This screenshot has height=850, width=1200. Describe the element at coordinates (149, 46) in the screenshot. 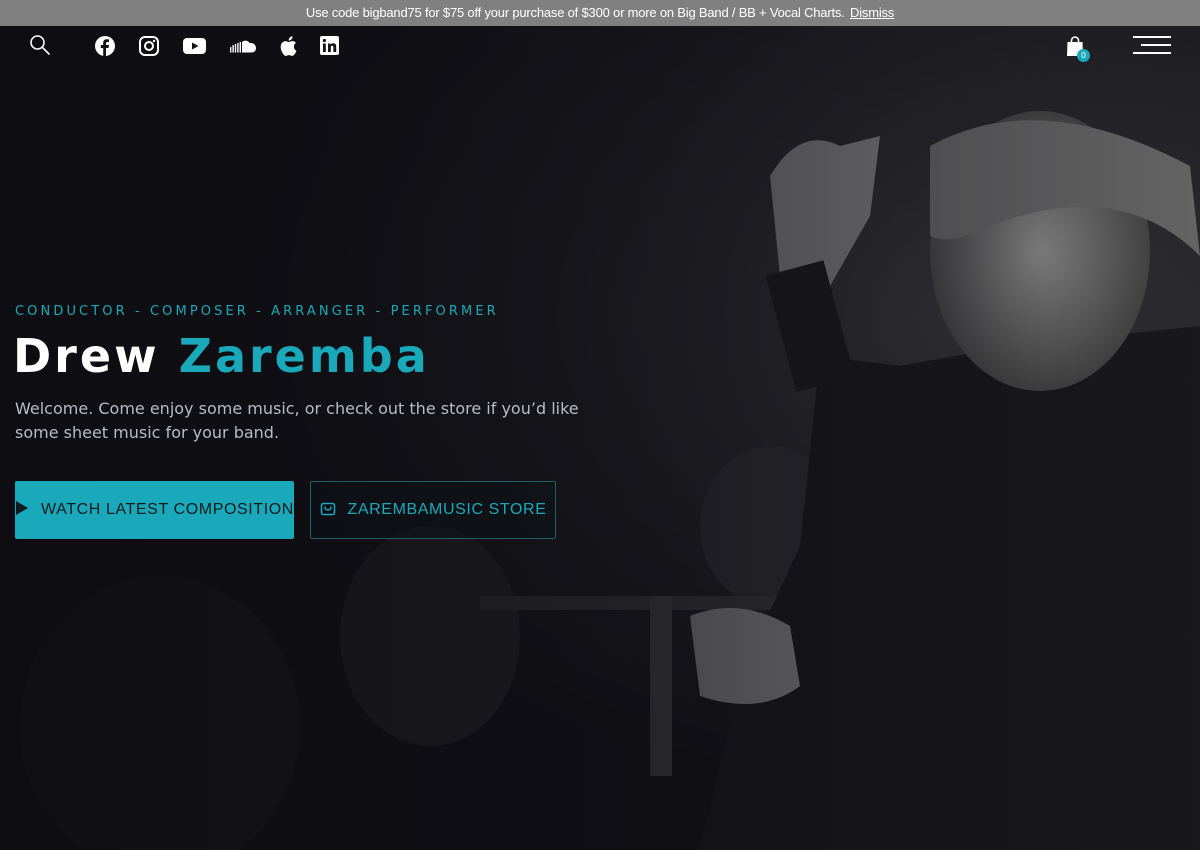

I see `instagram-icon` at that location.